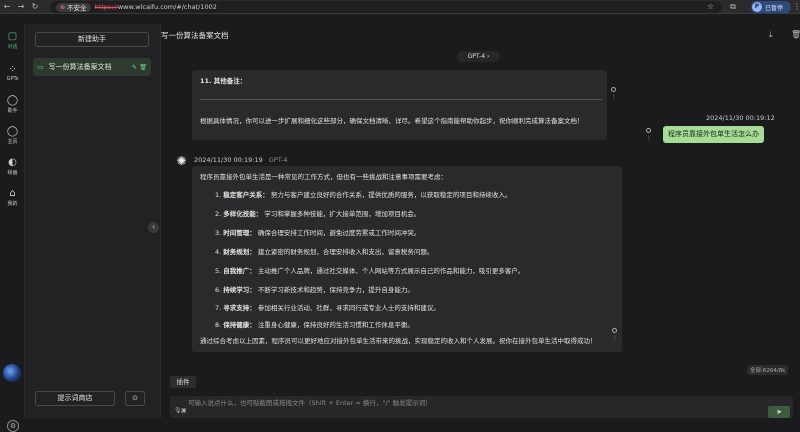 The height and width of the screenshot is (432, 800). I want to click on list-item: 2. 多样化技能： 学习和掌握多种技能，扩大接单范围，增加项目机会。, so click(318, 214).